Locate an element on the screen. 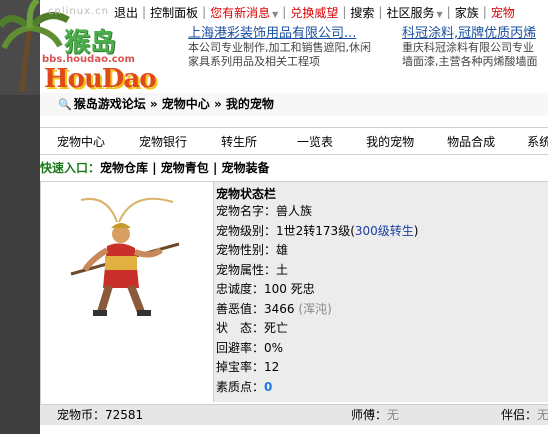 The width and height of the screenshot is (548, 434). master-field: 师傅：无 is located at coordinates (375, 415).